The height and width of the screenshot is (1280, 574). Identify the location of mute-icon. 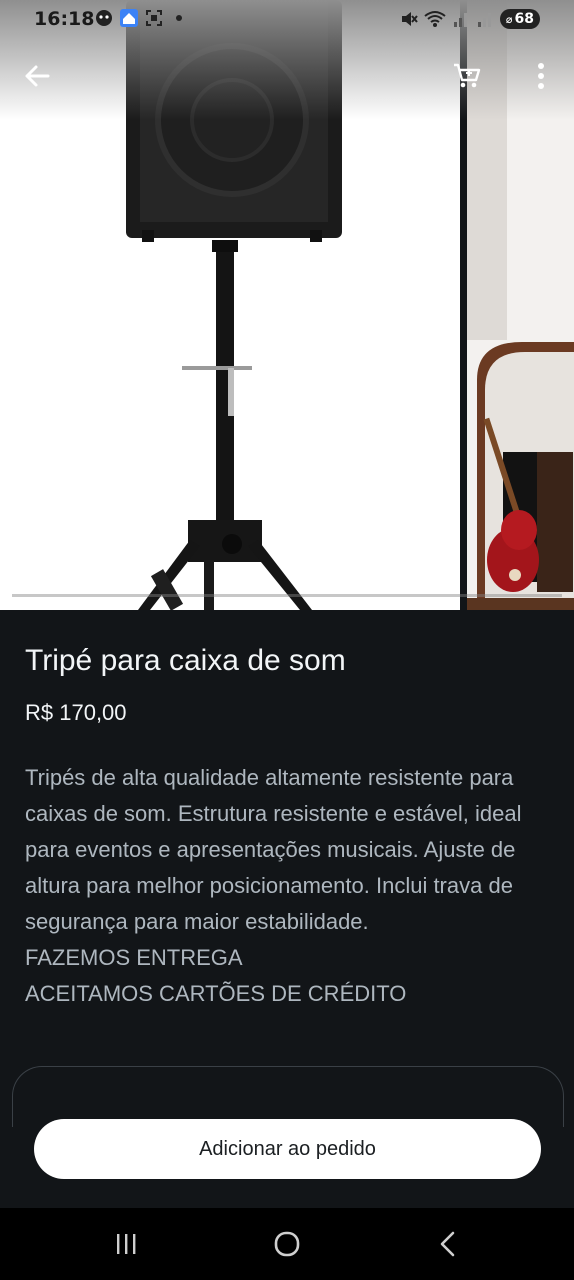
(409, 19).